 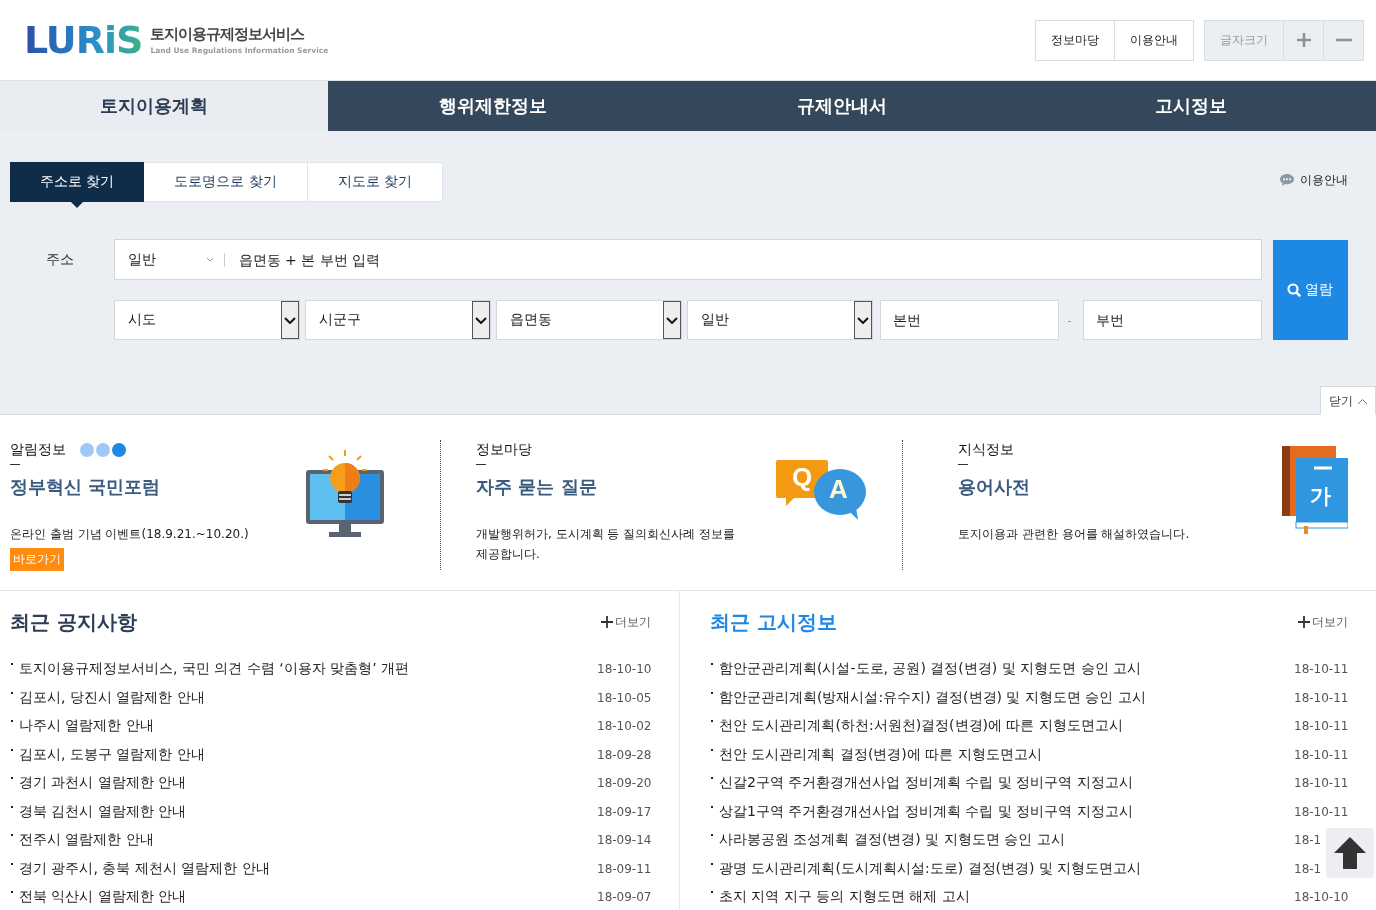 I want to click on list-item-link: 김포시, 당진시 열람제한 안내, so click(x=107, y=697).